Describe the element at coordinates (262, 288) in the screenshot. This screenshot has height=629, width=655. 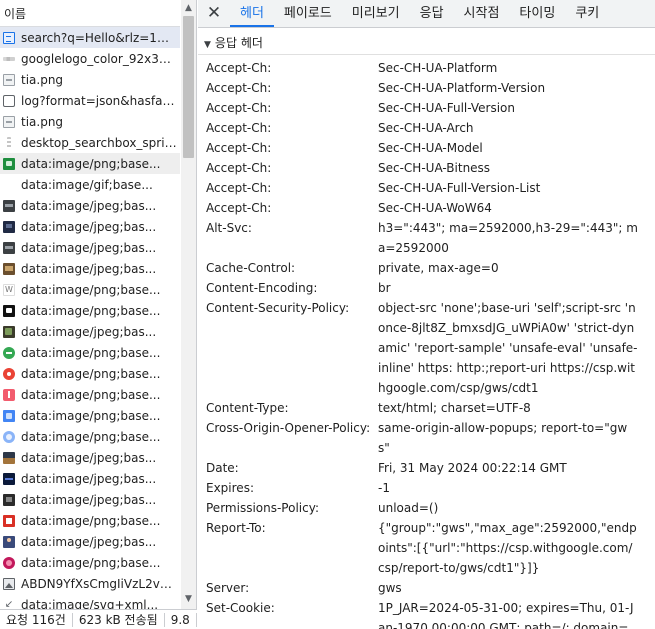
I see `header-name: Content-Encoding:` at that location.